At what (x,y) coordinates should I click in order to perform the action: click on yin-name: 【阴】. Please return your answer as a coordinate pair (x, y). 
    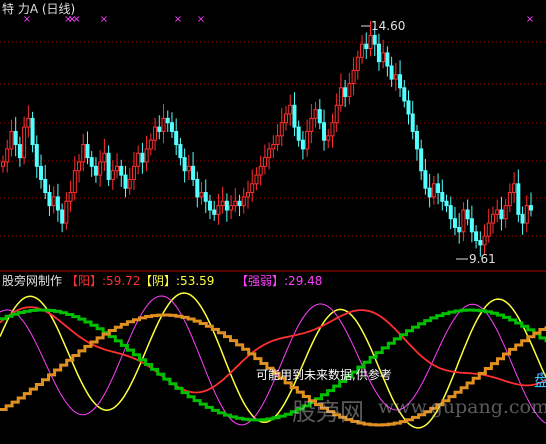
    Looking at the image, I should click on (158, 281).